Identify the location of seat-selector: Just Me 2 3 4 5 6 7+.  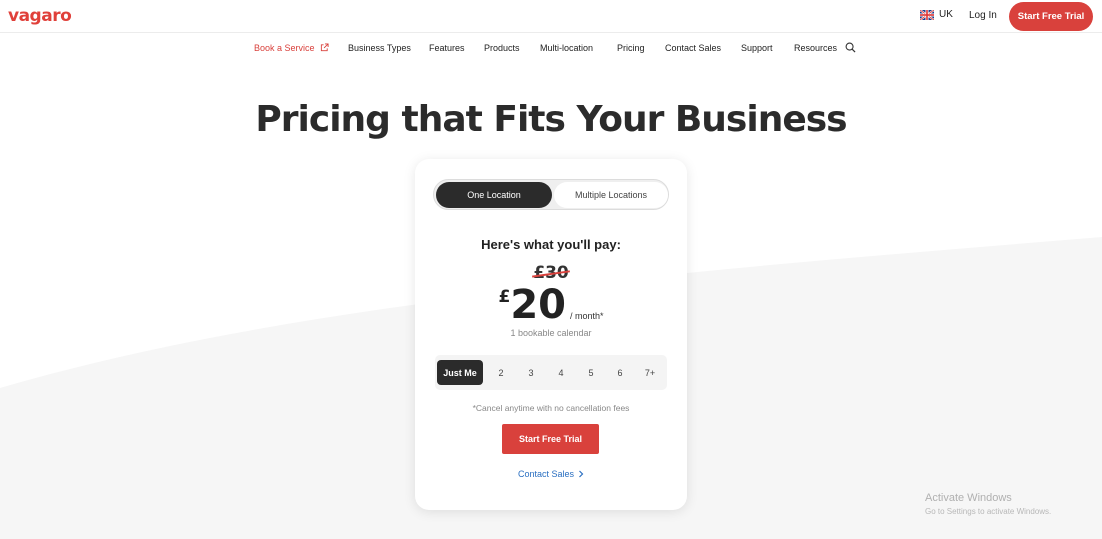
(551, 372).